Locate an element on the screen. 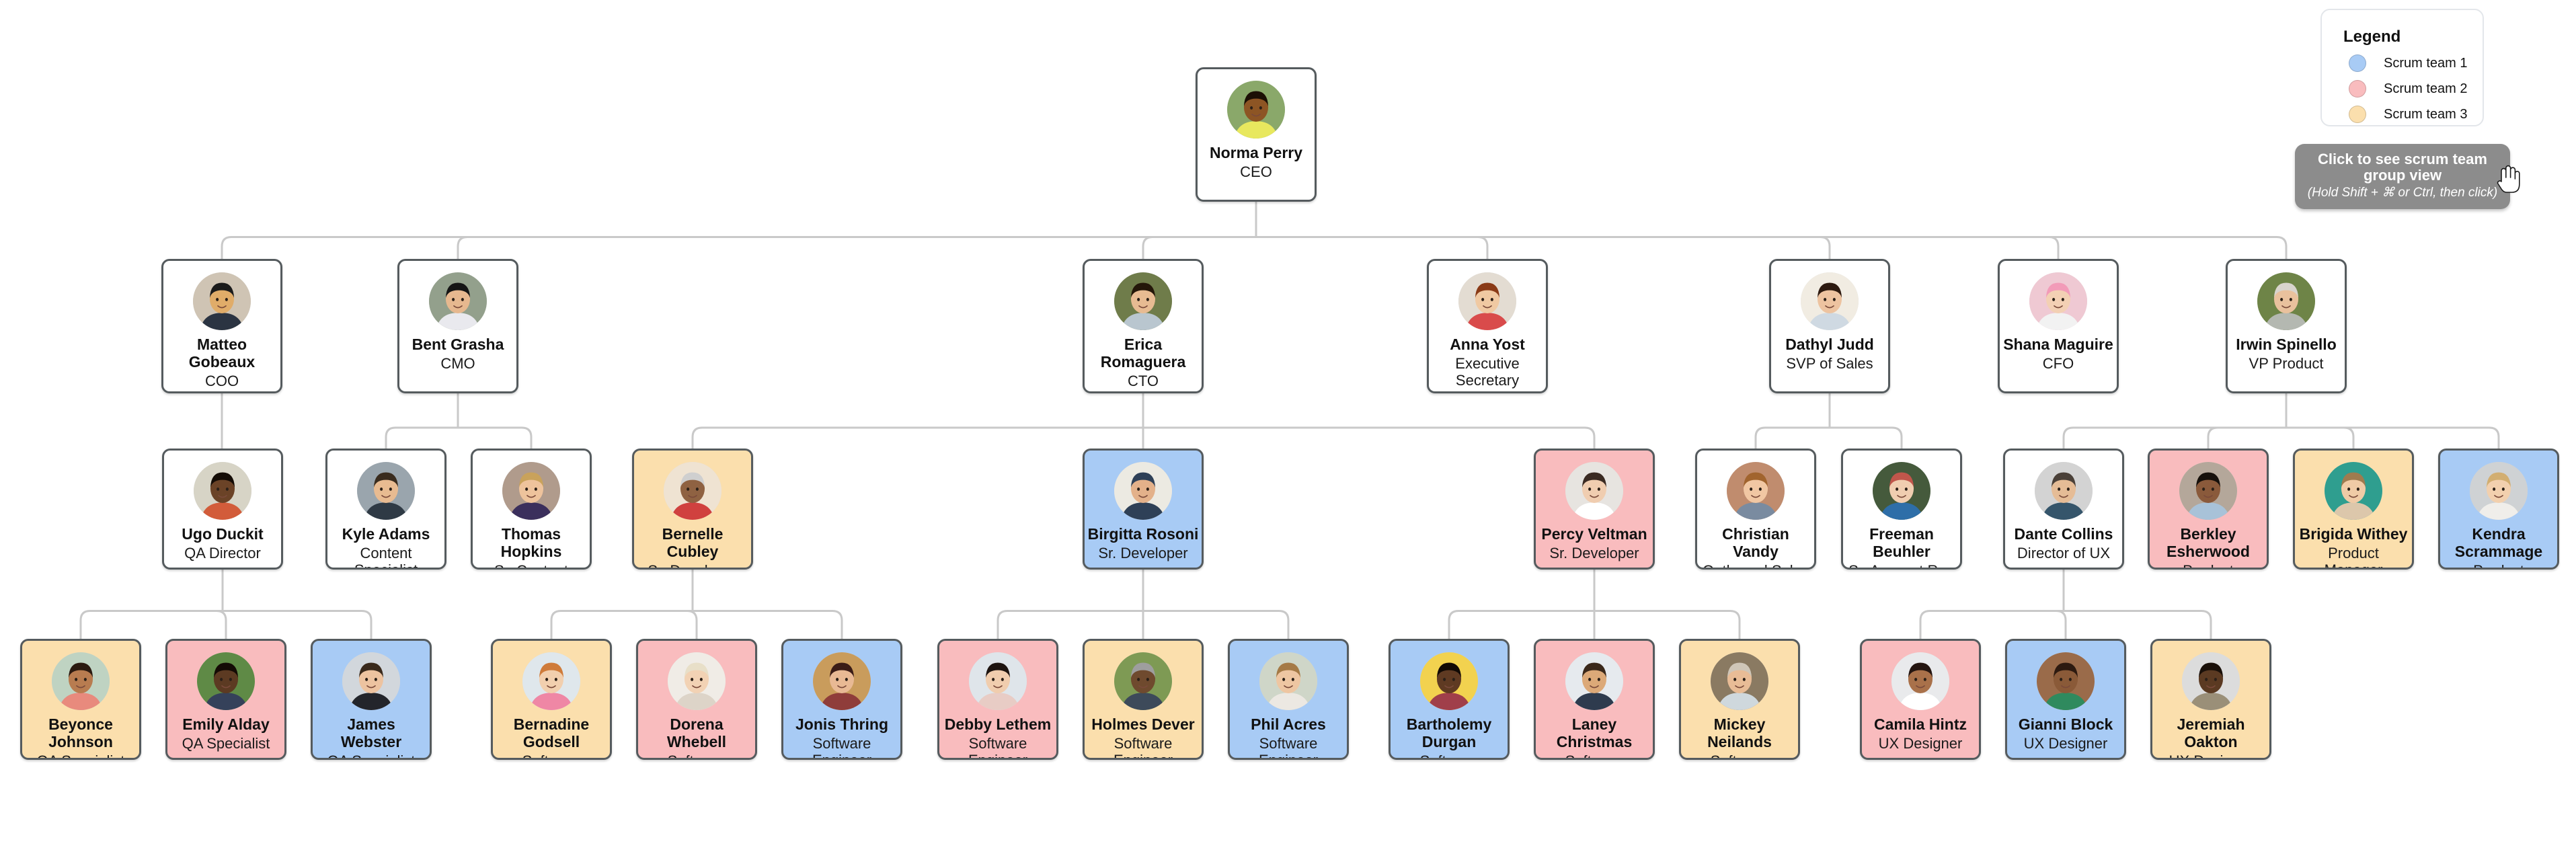  node-person-title: Sr. Account Rep is located at coordinates (1901, 565).